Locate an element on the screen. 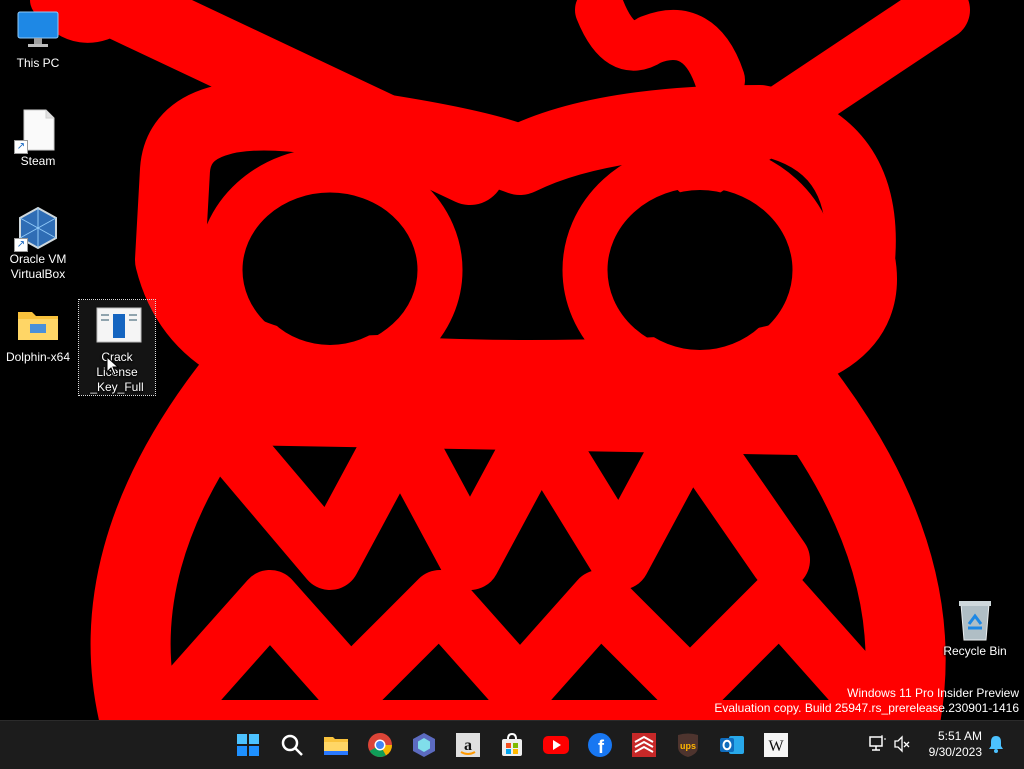 This screenshot has width=1024, height=769. blank-file-shortcut-icon: ↗ is located at coordinates (37, 131).